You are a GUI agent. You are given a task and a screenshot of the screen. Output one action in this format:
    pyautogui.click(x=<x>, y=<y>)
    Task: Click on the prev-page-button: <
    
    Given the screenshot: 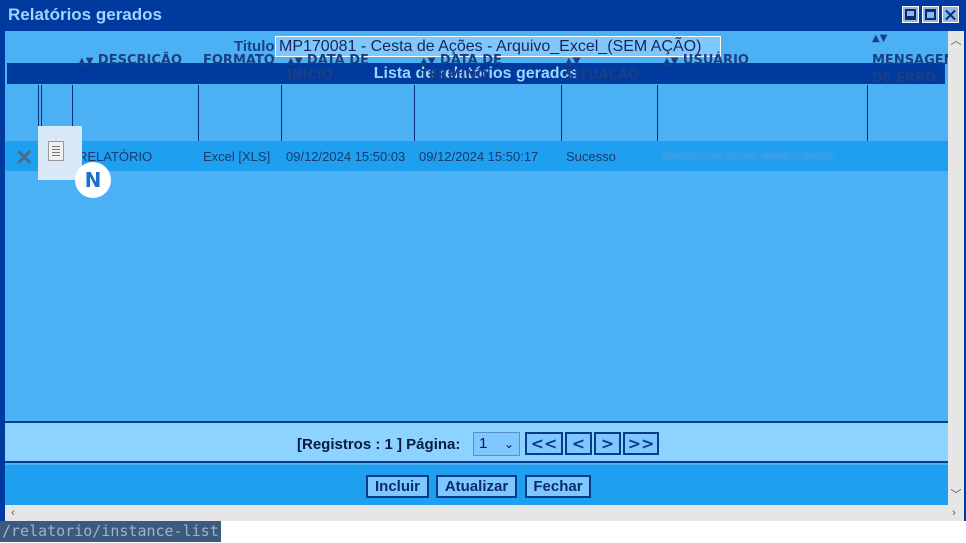 What is the action you would take?
    pyautogui.click(x=578, y=443)
    